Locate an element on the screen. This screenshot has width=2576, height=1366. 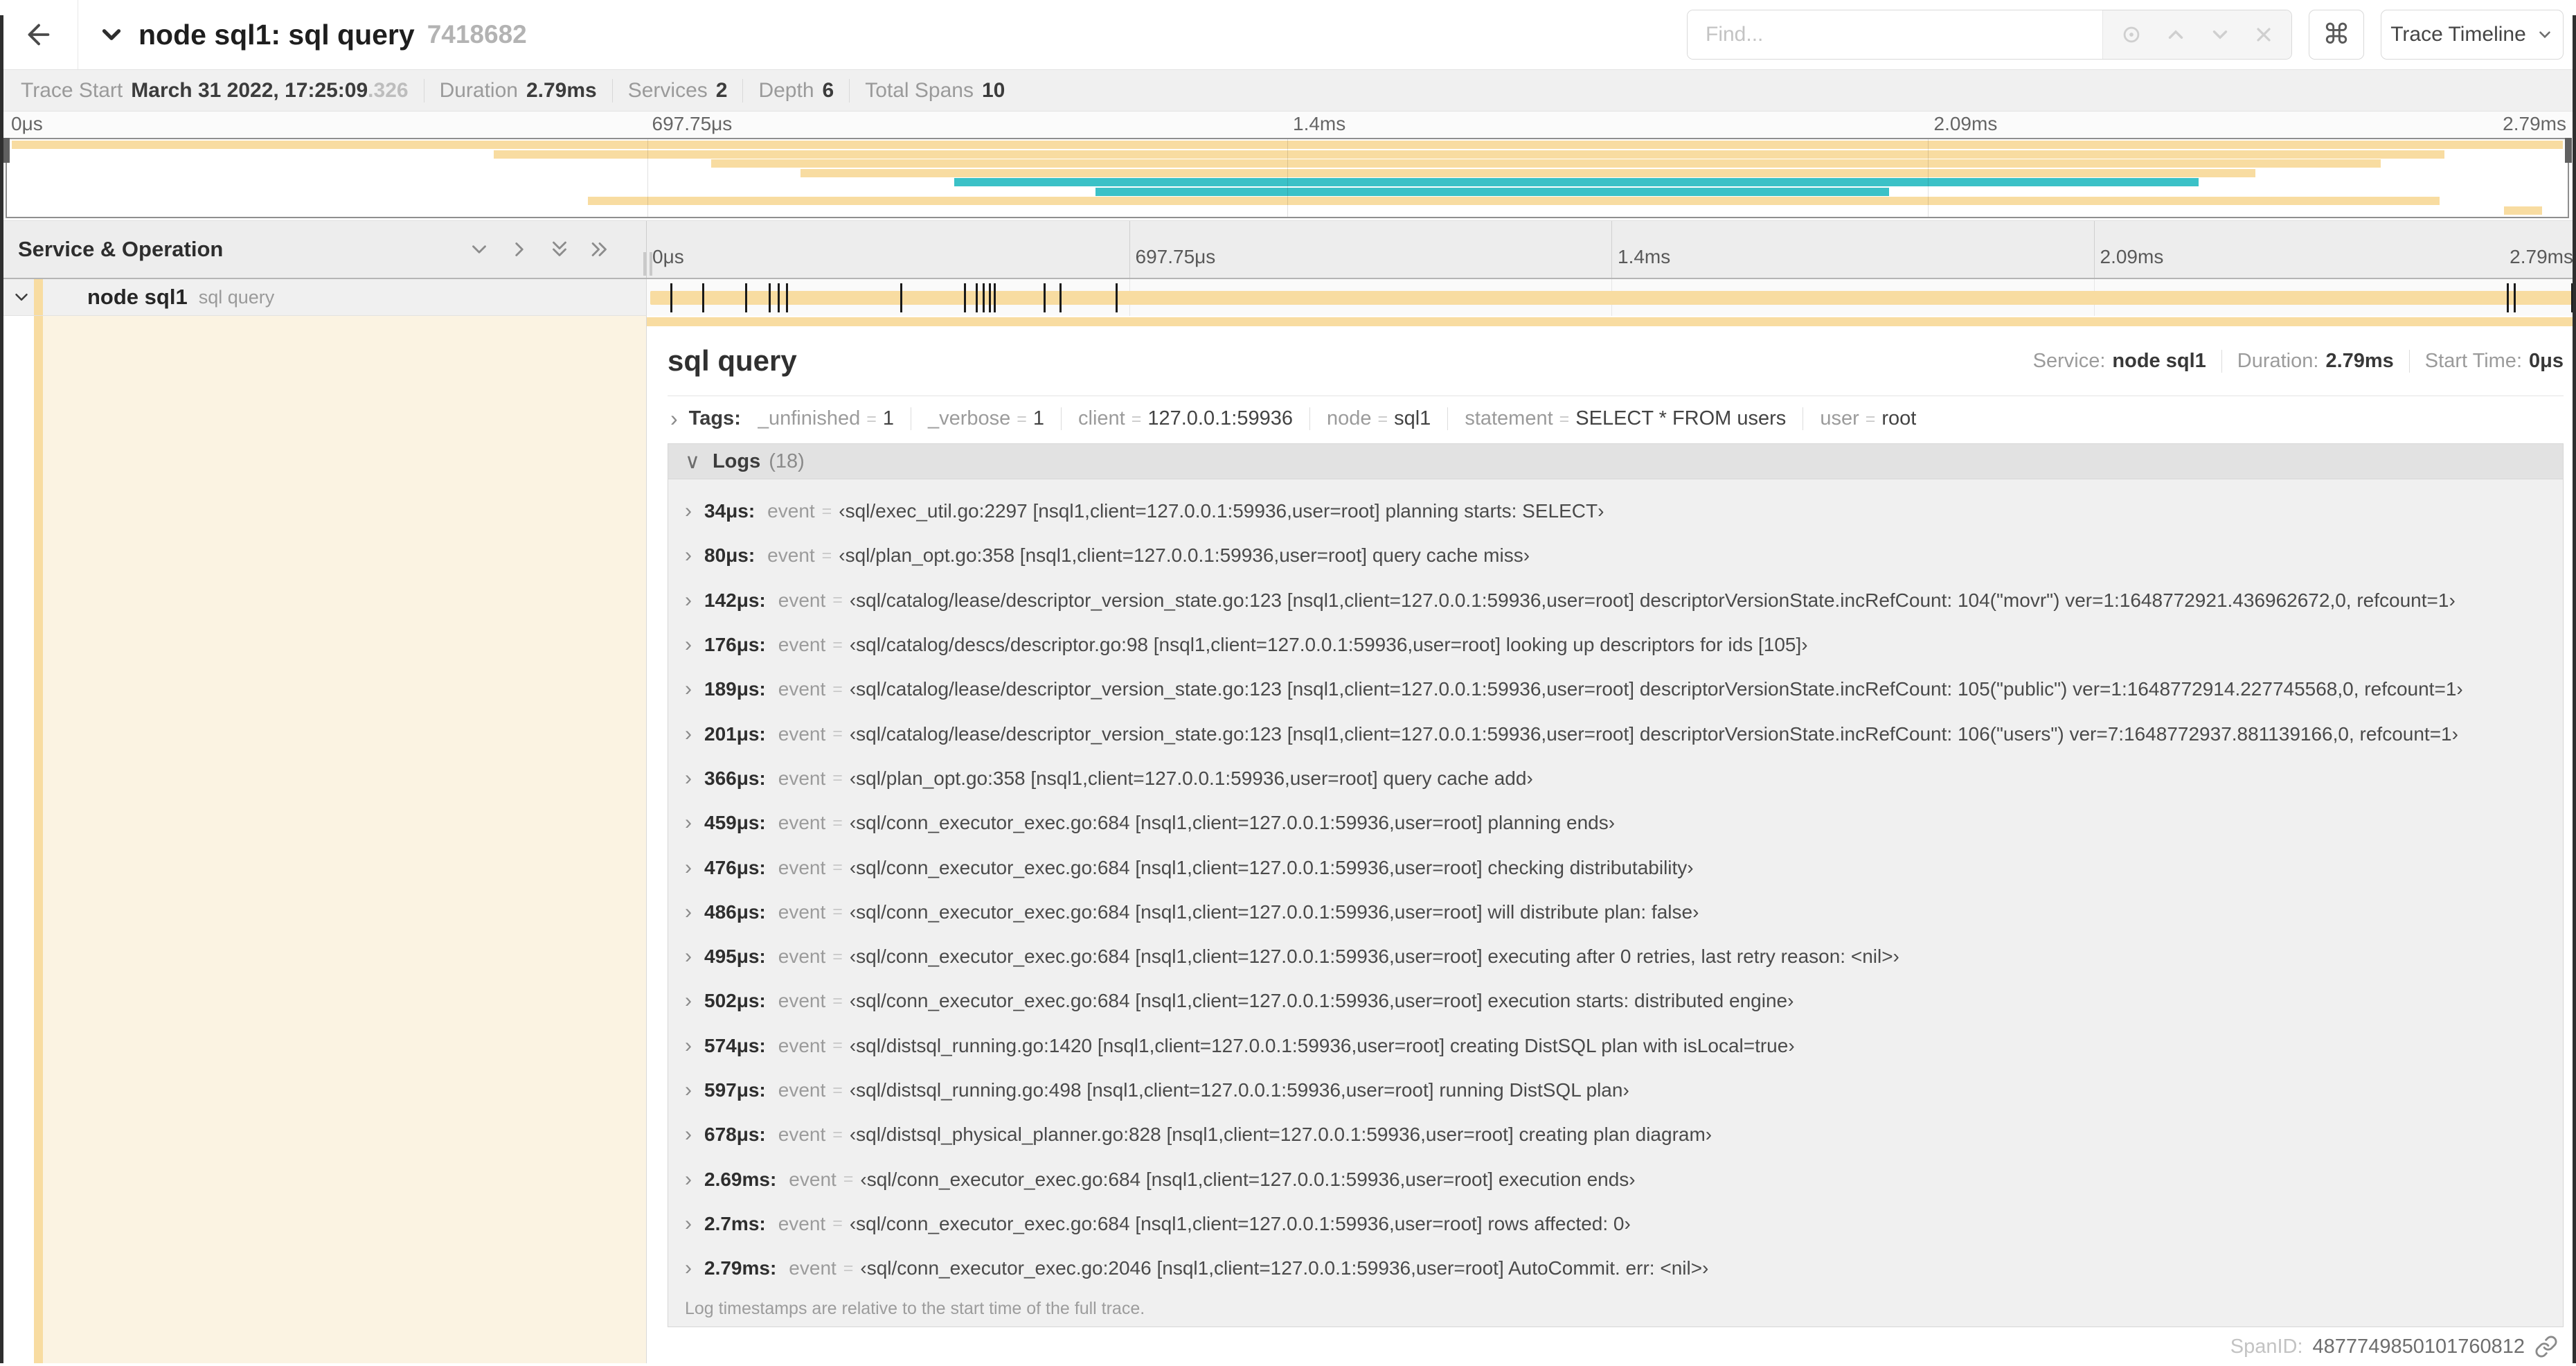
log-timestamp: 486μs: is located at coordinates (735, 912).